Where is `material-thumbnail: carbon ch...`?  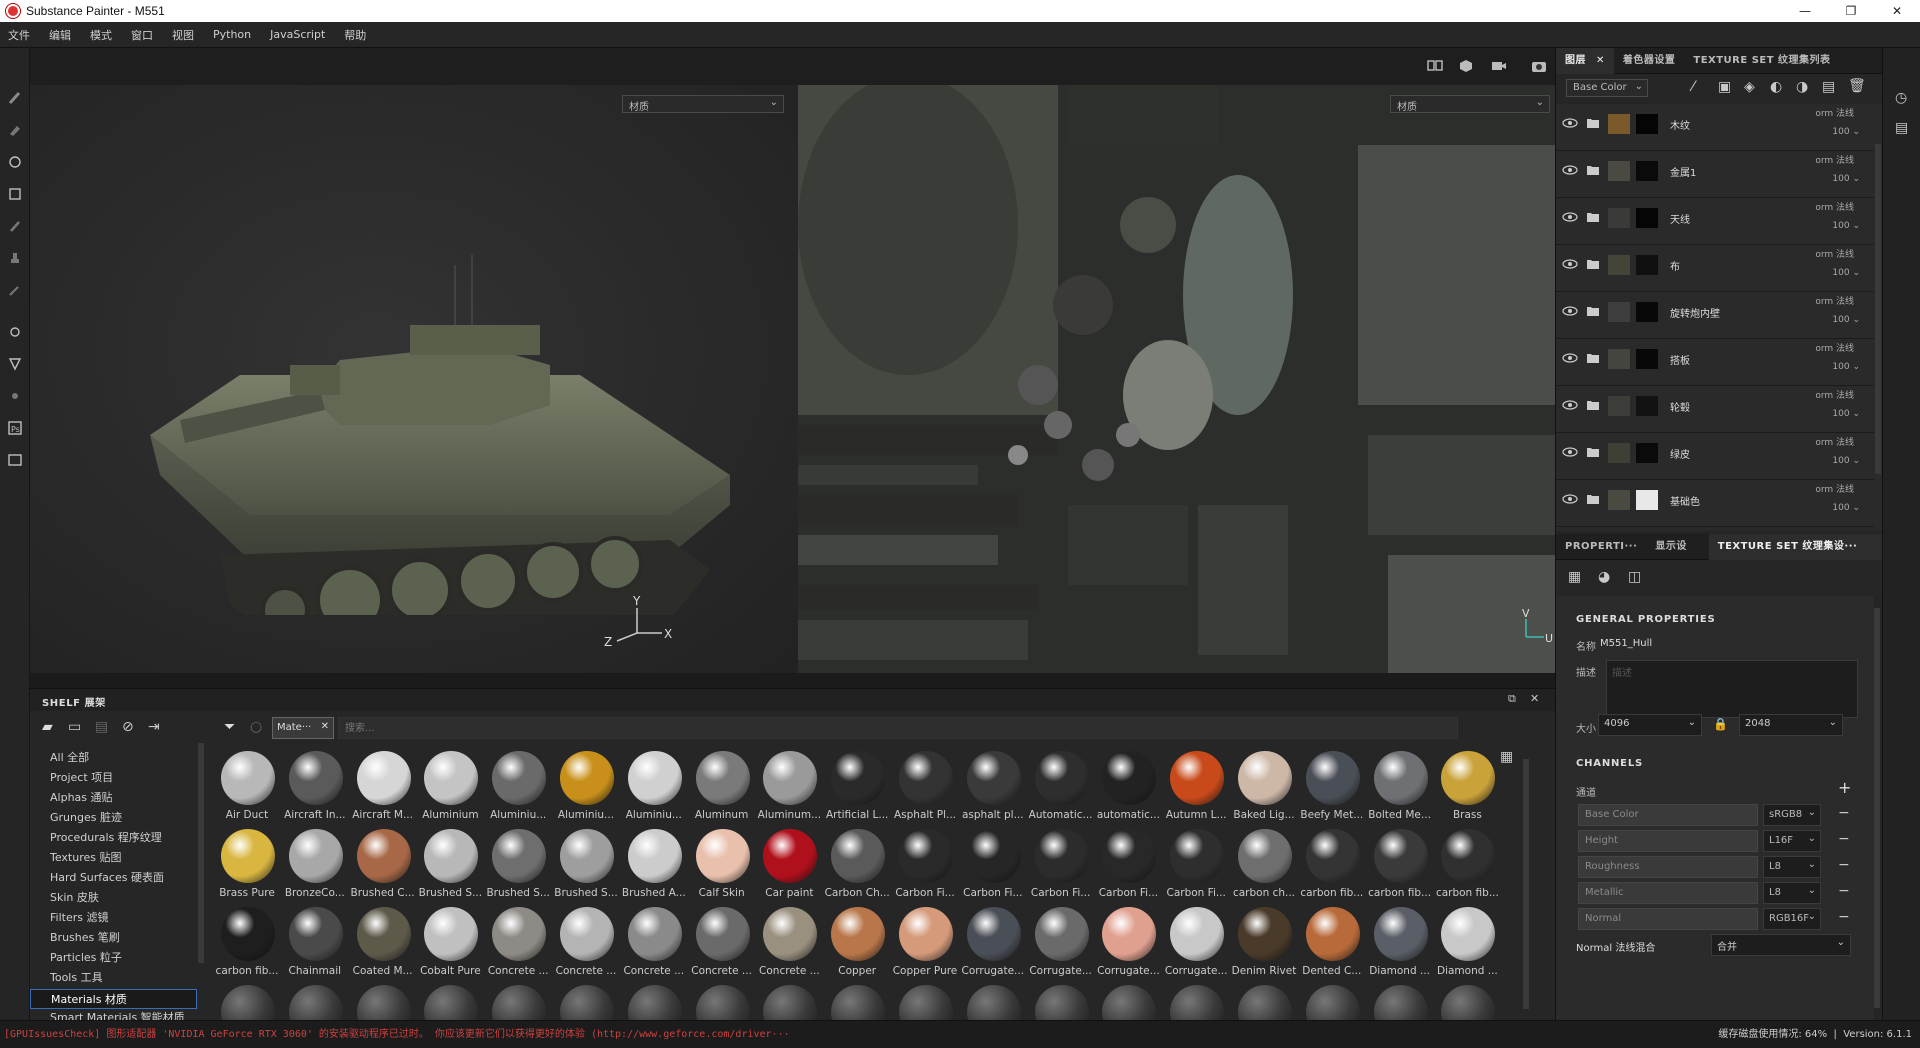
material-thumbnail: carbon ch... is located at coordinates (1264, 866).